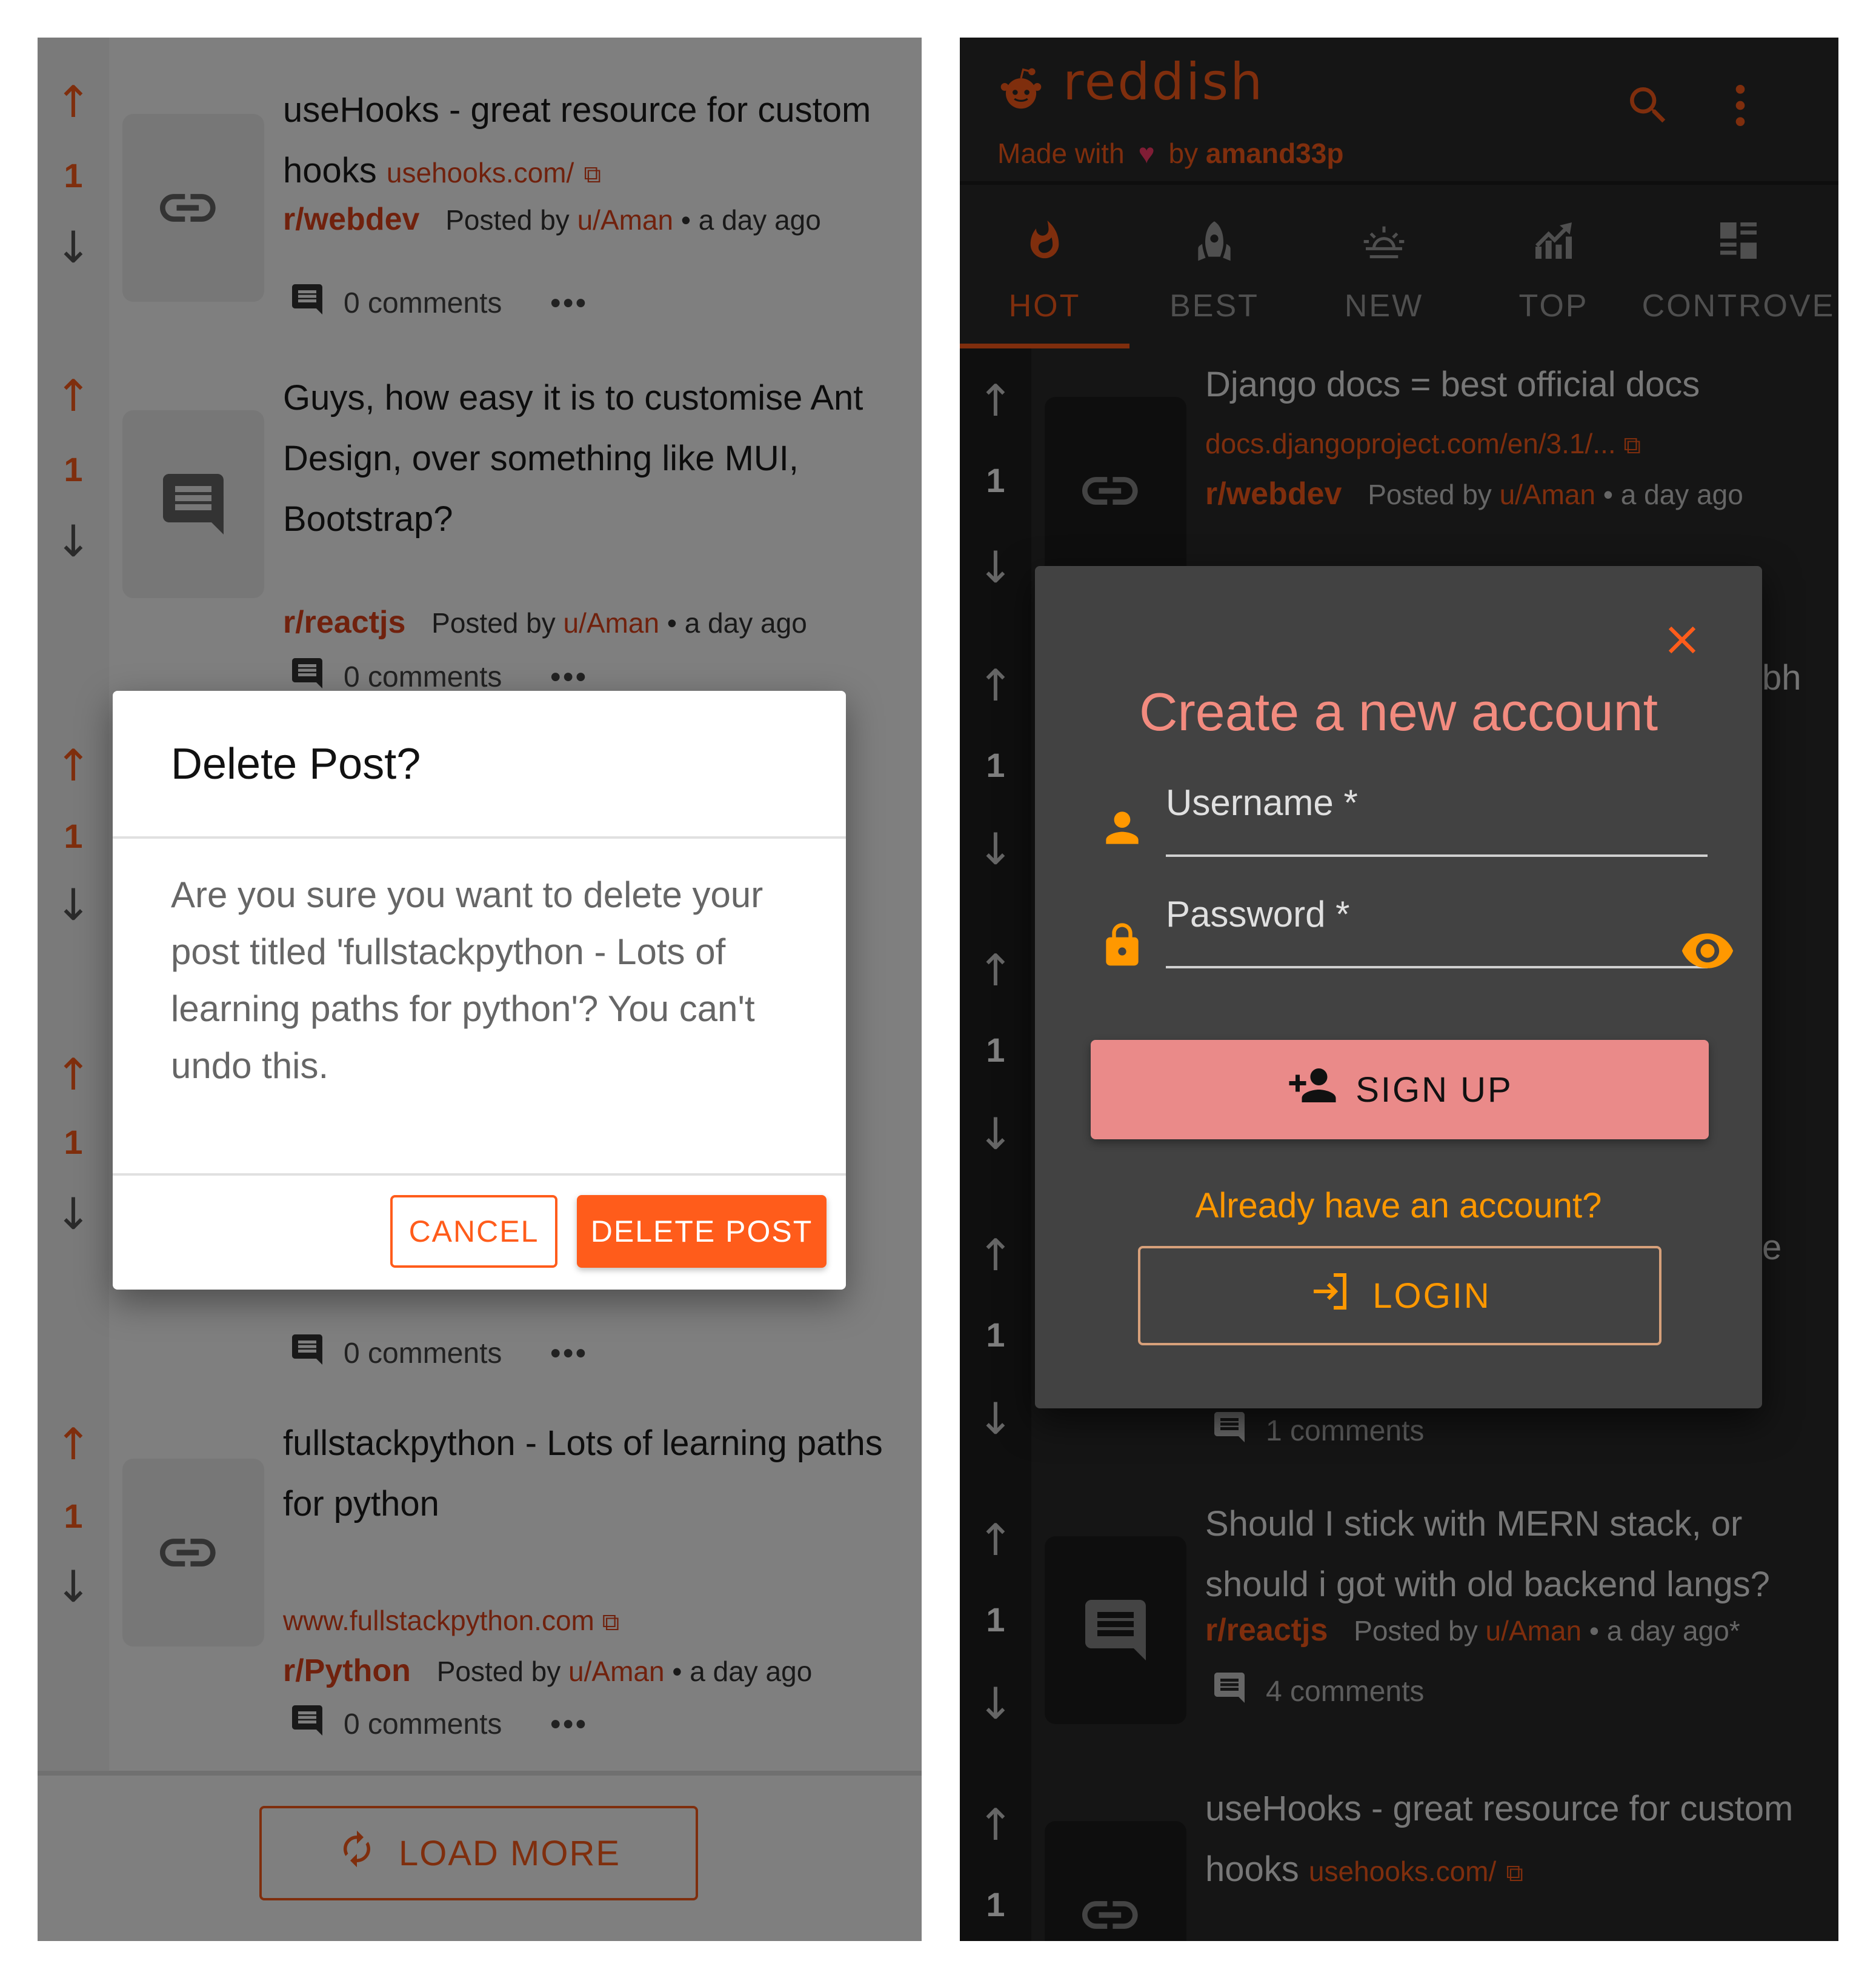 The image size is (1876, 1978). What do you see at coordinates (1431, 1296) in the screenshot?
I see `login-label: LOGIN` at bounding box center [1431, 1296].